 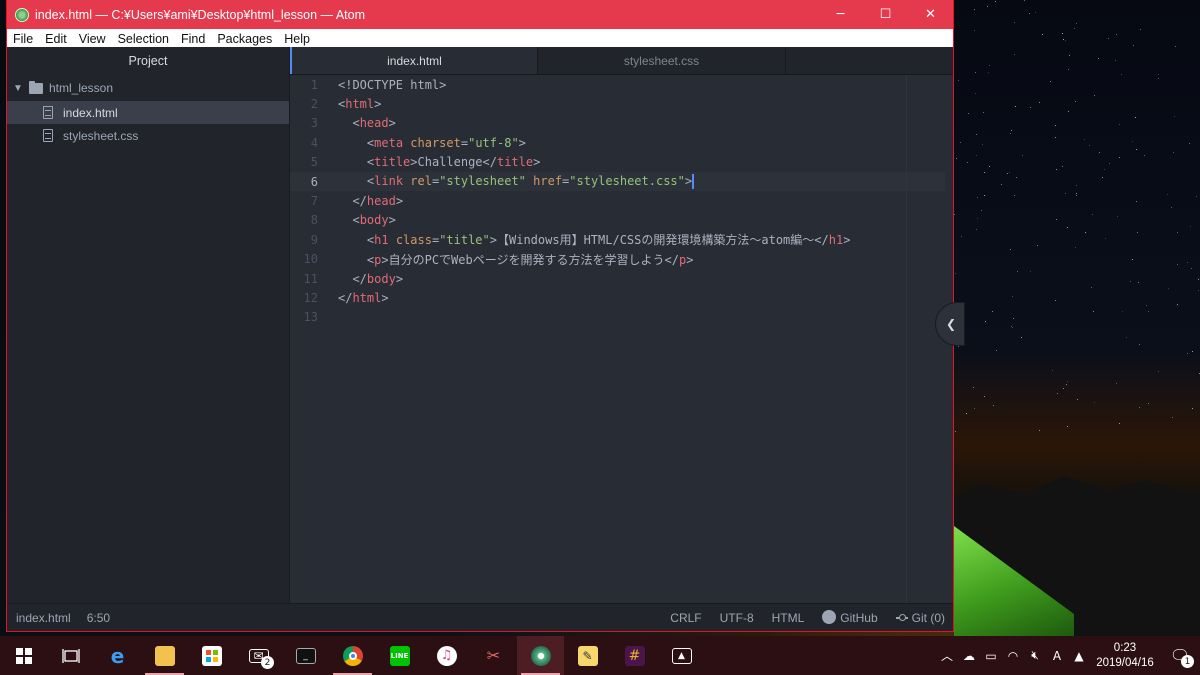 What do you see at coordinates (56, 39) in the screenshot?
I see `menu-edit: Edit` at bounding box center [56, 39].